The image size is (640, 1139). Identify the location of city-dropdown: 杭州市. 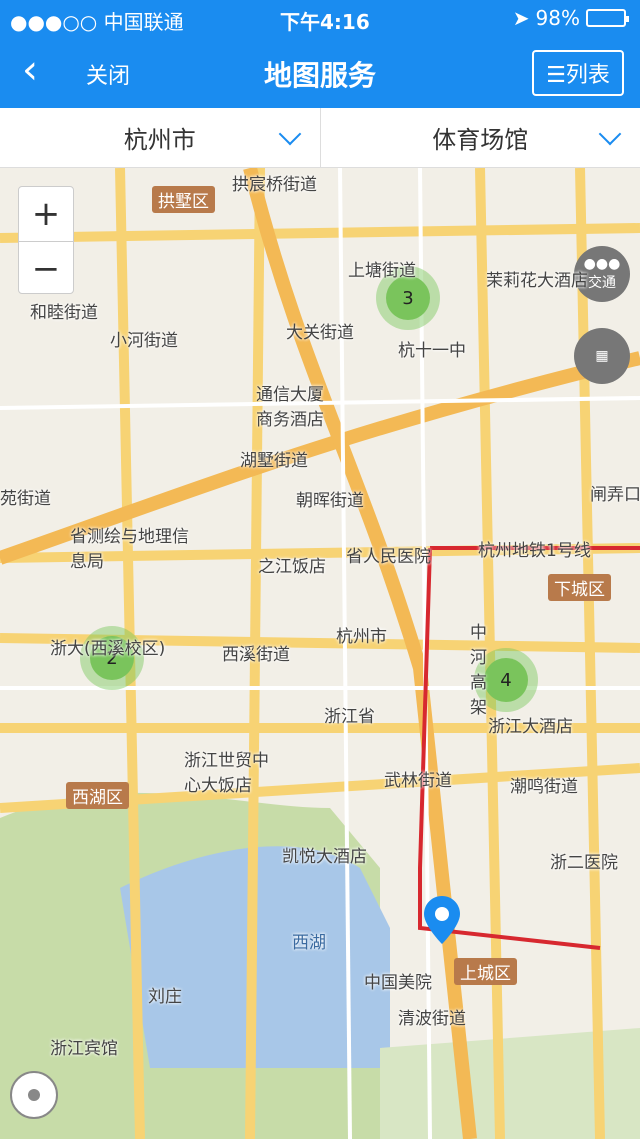
(160, 137).